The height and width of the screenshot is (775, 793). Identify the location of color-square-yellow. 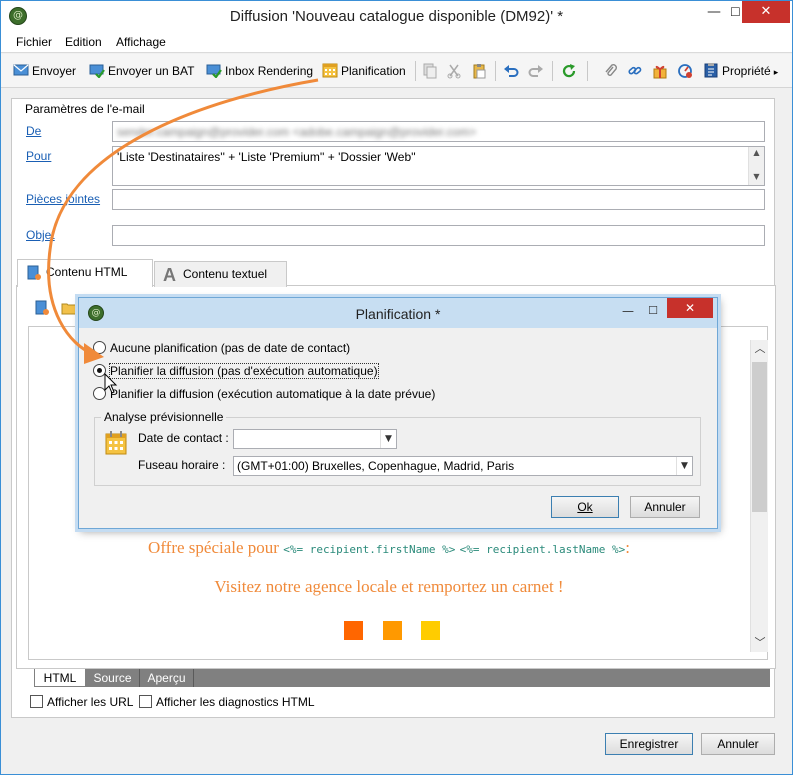
(430, 630).